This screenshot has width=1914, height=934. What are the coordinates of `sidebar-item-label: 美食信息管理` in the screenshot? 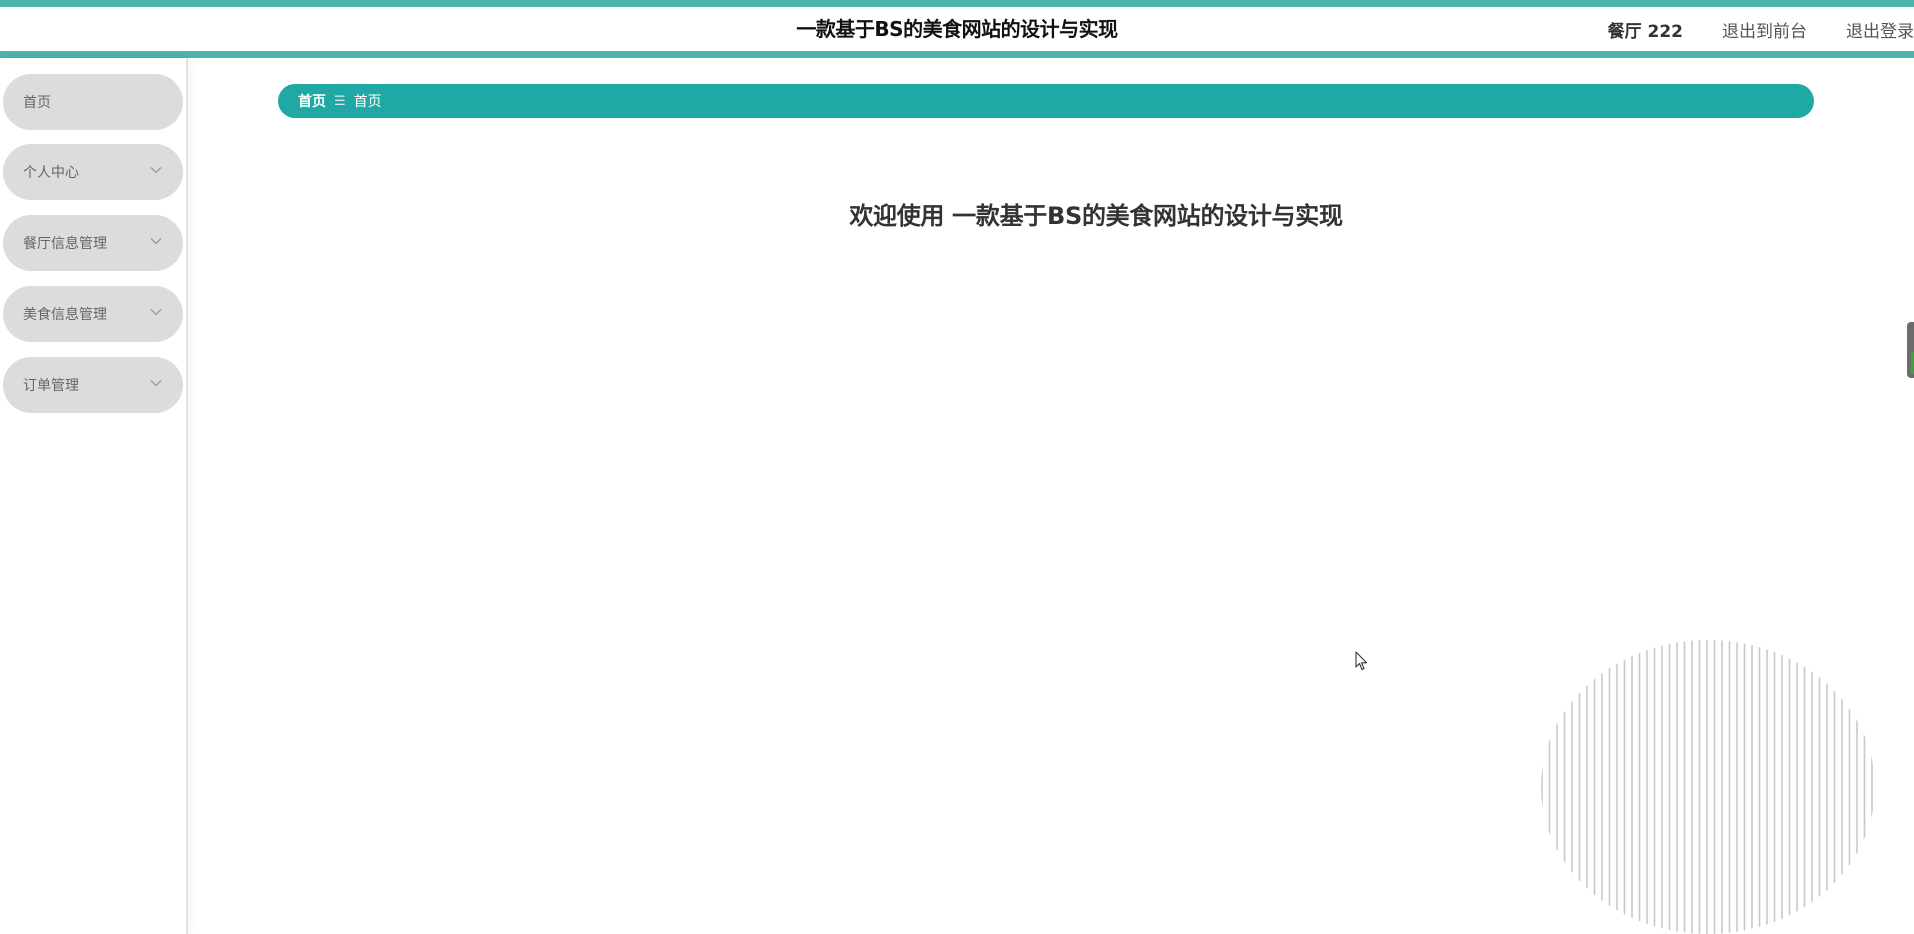 It's located at (65, 315).